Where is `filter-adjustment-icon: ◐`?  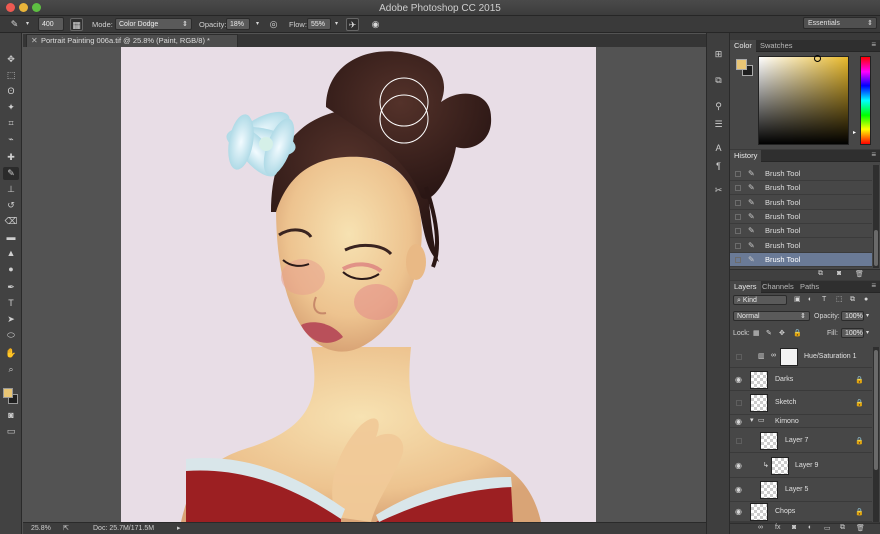
filter-adjustment-icon: ◐ is located at coordinates (810, 299).